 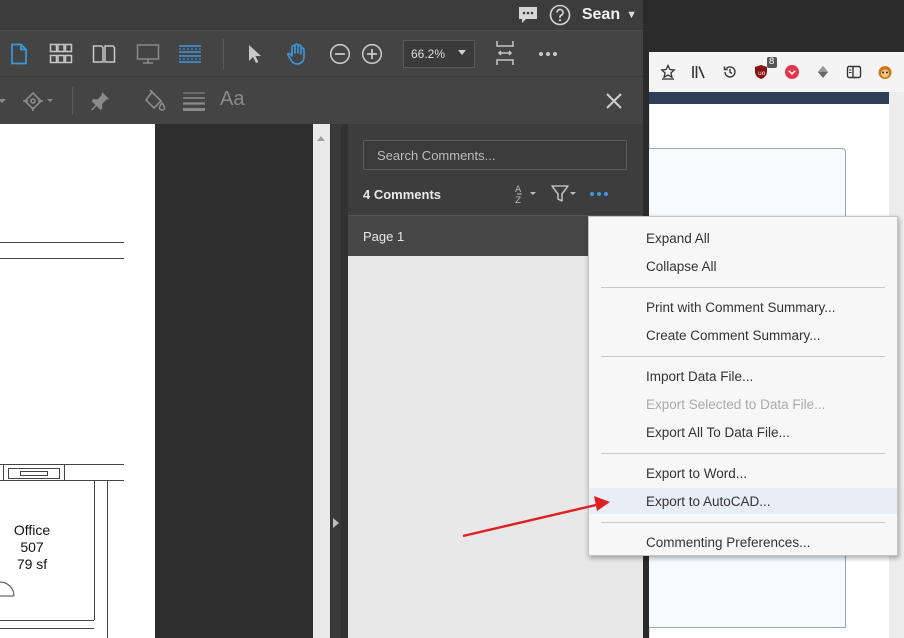 What do you see at coordinates (321, 53) in the screenshot?
I see `main-toolbar: 66.2%` at bounding box center [321, 53].